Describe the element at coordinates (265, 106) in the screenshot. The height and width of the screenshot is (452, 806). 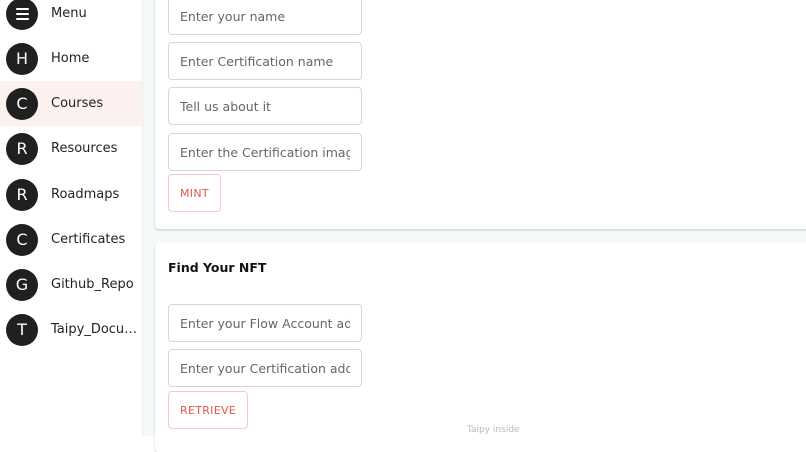
I see `description-input` at that location.